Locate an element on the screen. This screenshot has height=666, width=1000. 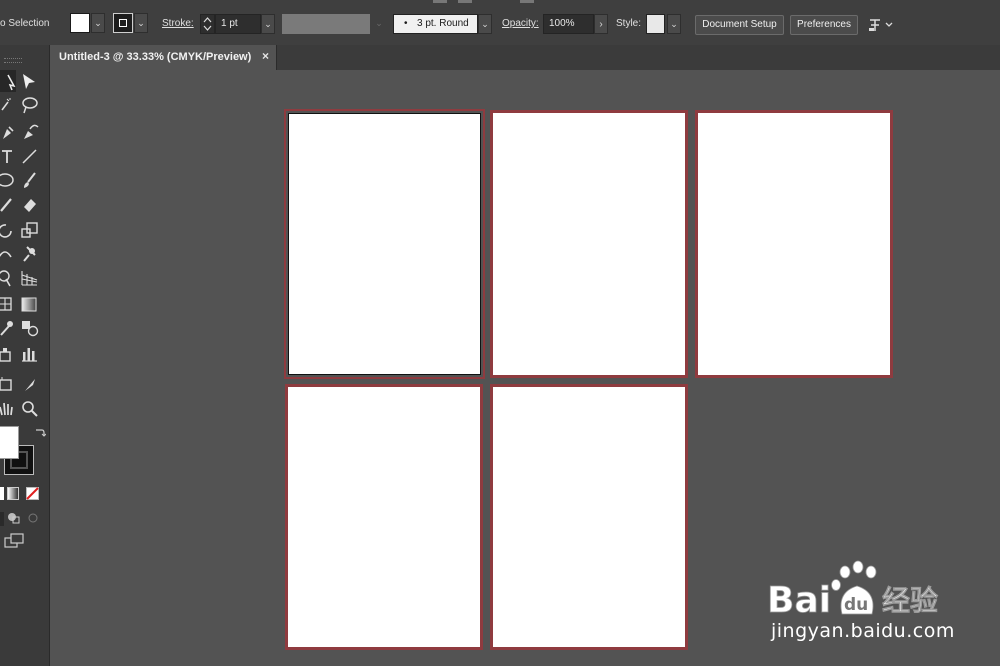
panel-grip is located at coordinates (13, 60).